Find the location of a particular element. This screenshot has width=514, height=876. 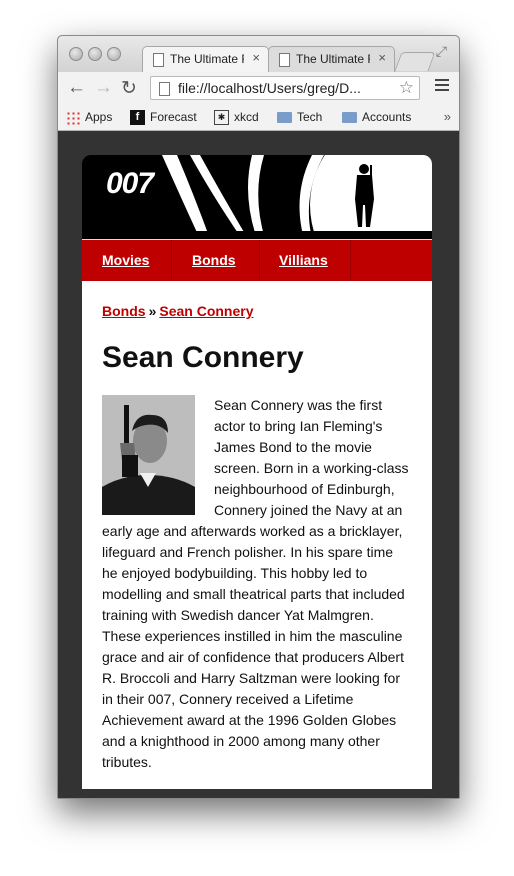

page-title: Sean Connery is located at coordinates (203, 357).